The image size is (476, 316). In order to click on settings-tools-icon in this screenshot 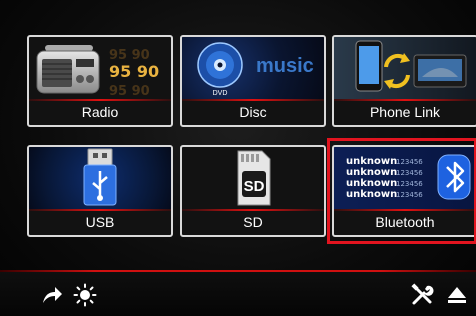, I will do `click(422, 295)`.